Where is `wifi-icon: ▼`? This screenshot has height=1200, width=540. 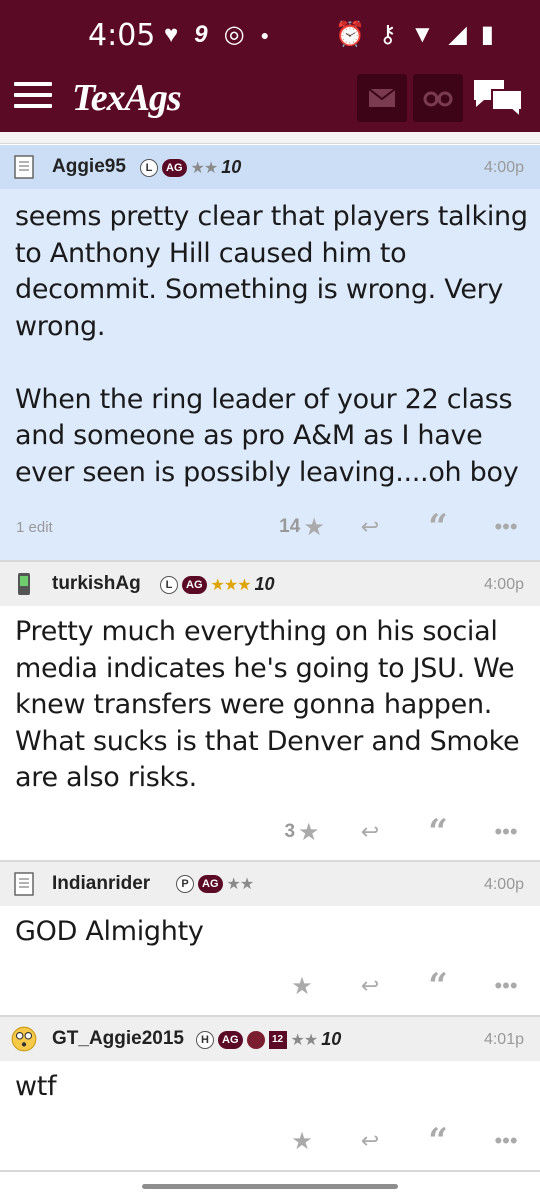
wifi-icon: ▼ is located at coordinates (422, 34).